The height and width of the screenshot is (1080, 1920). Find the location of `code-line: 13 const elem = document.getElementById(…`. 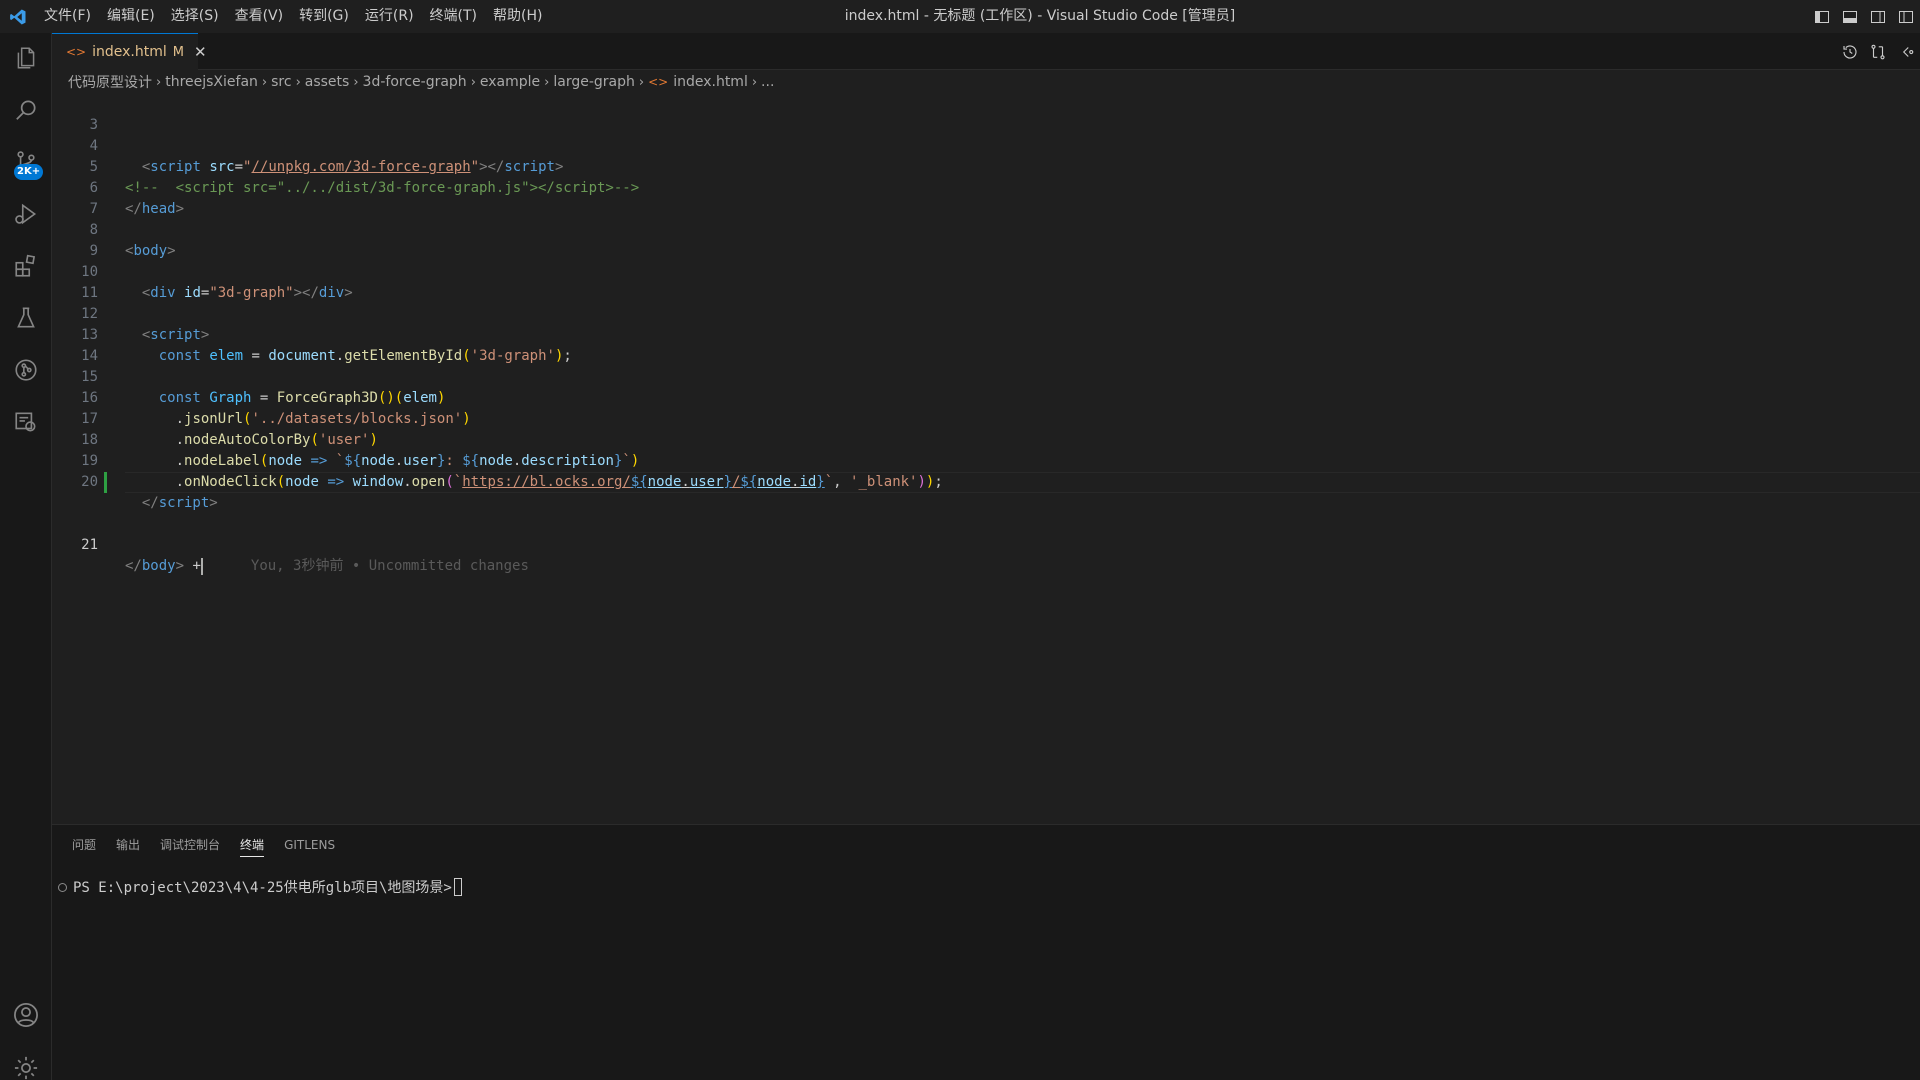

code-line: 13 const elem = document.getElementById(… is located at coordinates (986, 334).